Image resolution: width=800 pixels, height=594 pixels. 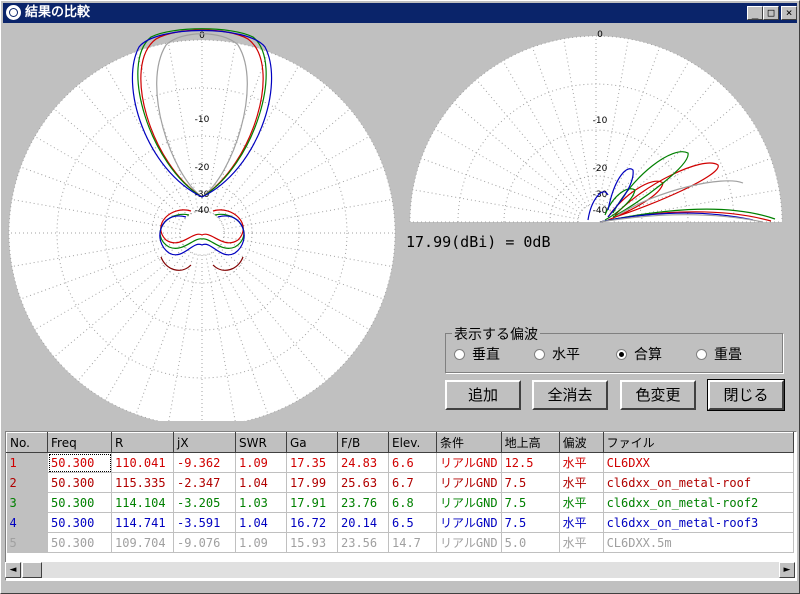 What do you see at coordinates (312, 442) in the screenshot?
I see `column-header: Ga` at bounding box center [312, 442].